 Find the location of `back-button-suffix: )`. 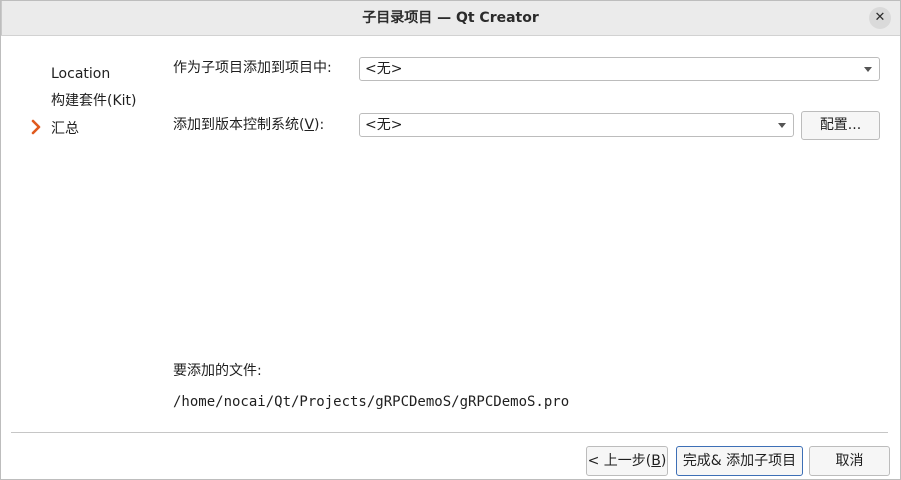

back-button-suffix: ) is located at coordinates (663, 461).